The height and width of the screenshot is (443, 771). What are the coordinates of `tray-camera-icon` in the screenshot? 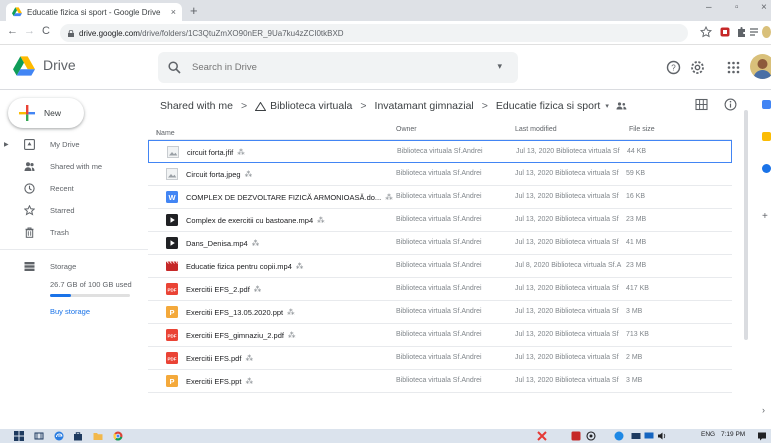 It's located at (591, 436).